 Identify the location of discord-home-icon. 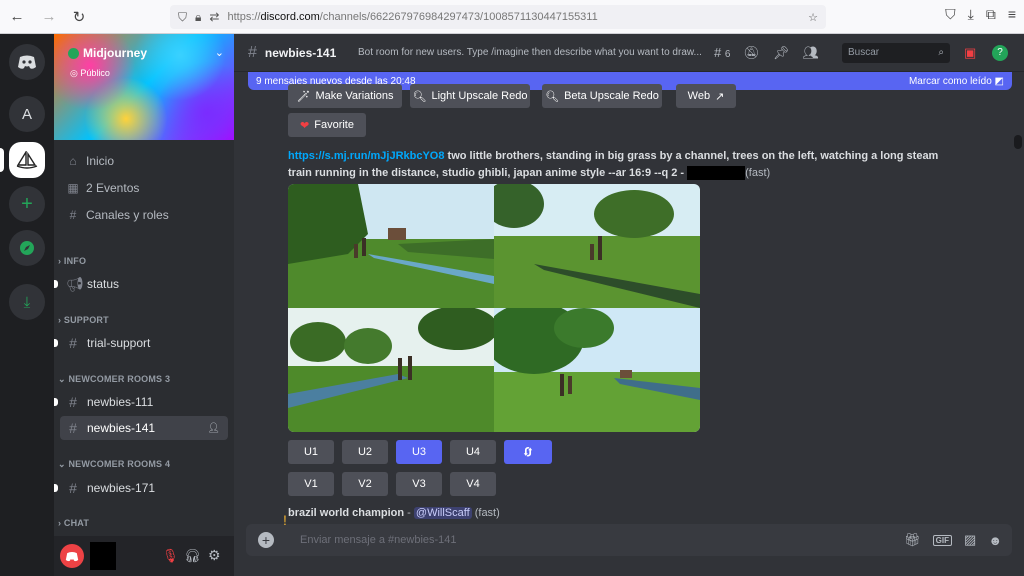
(27, 62).